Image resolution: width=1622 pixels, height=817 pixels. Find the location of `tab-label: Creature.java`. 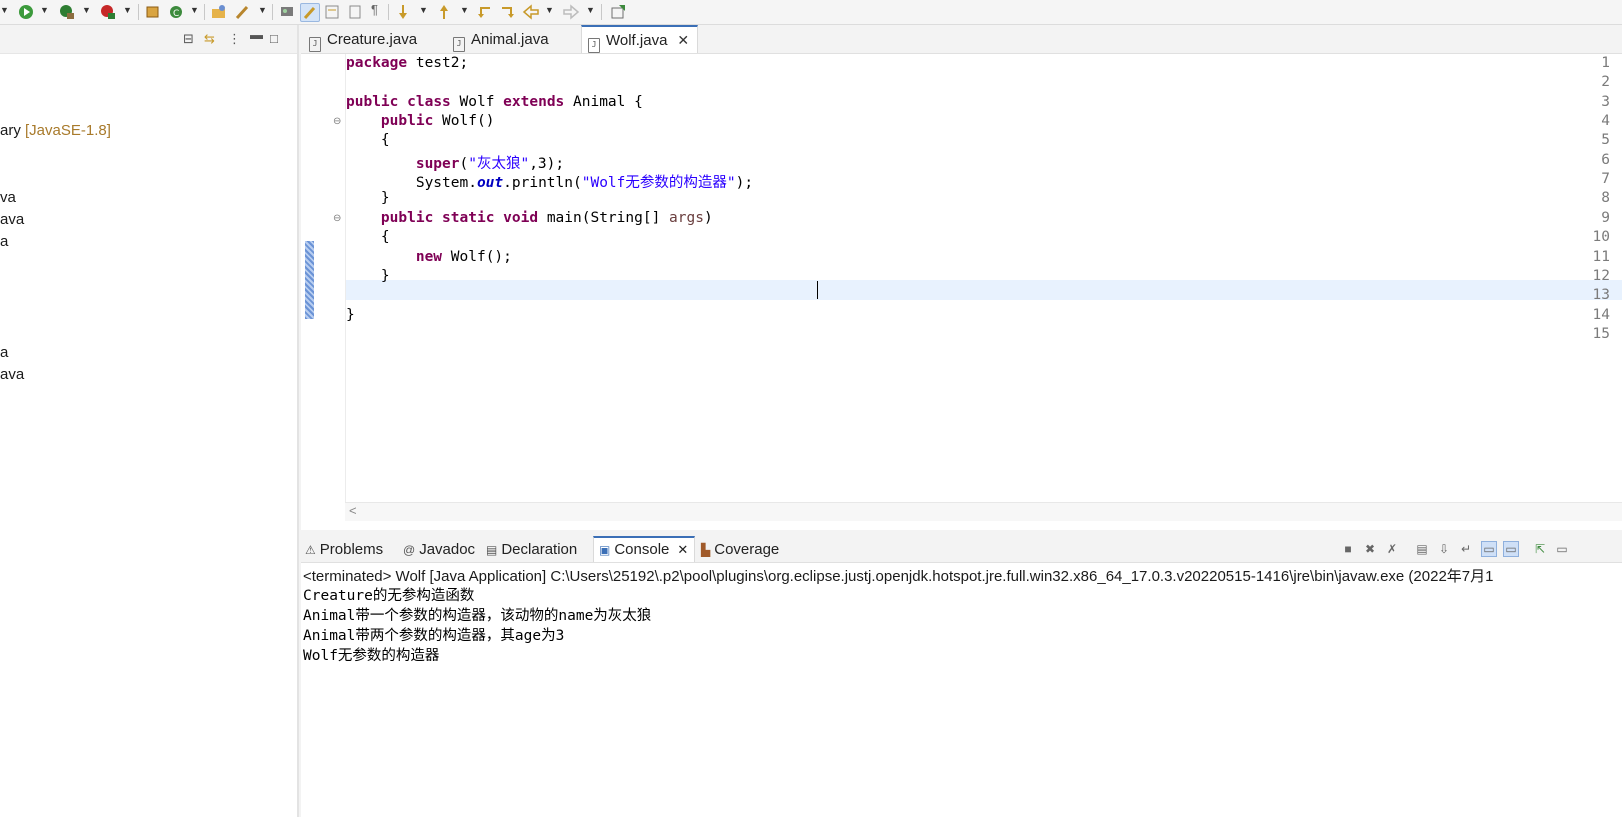

tab-label: Creature.java is located at coordinates (372, 39).